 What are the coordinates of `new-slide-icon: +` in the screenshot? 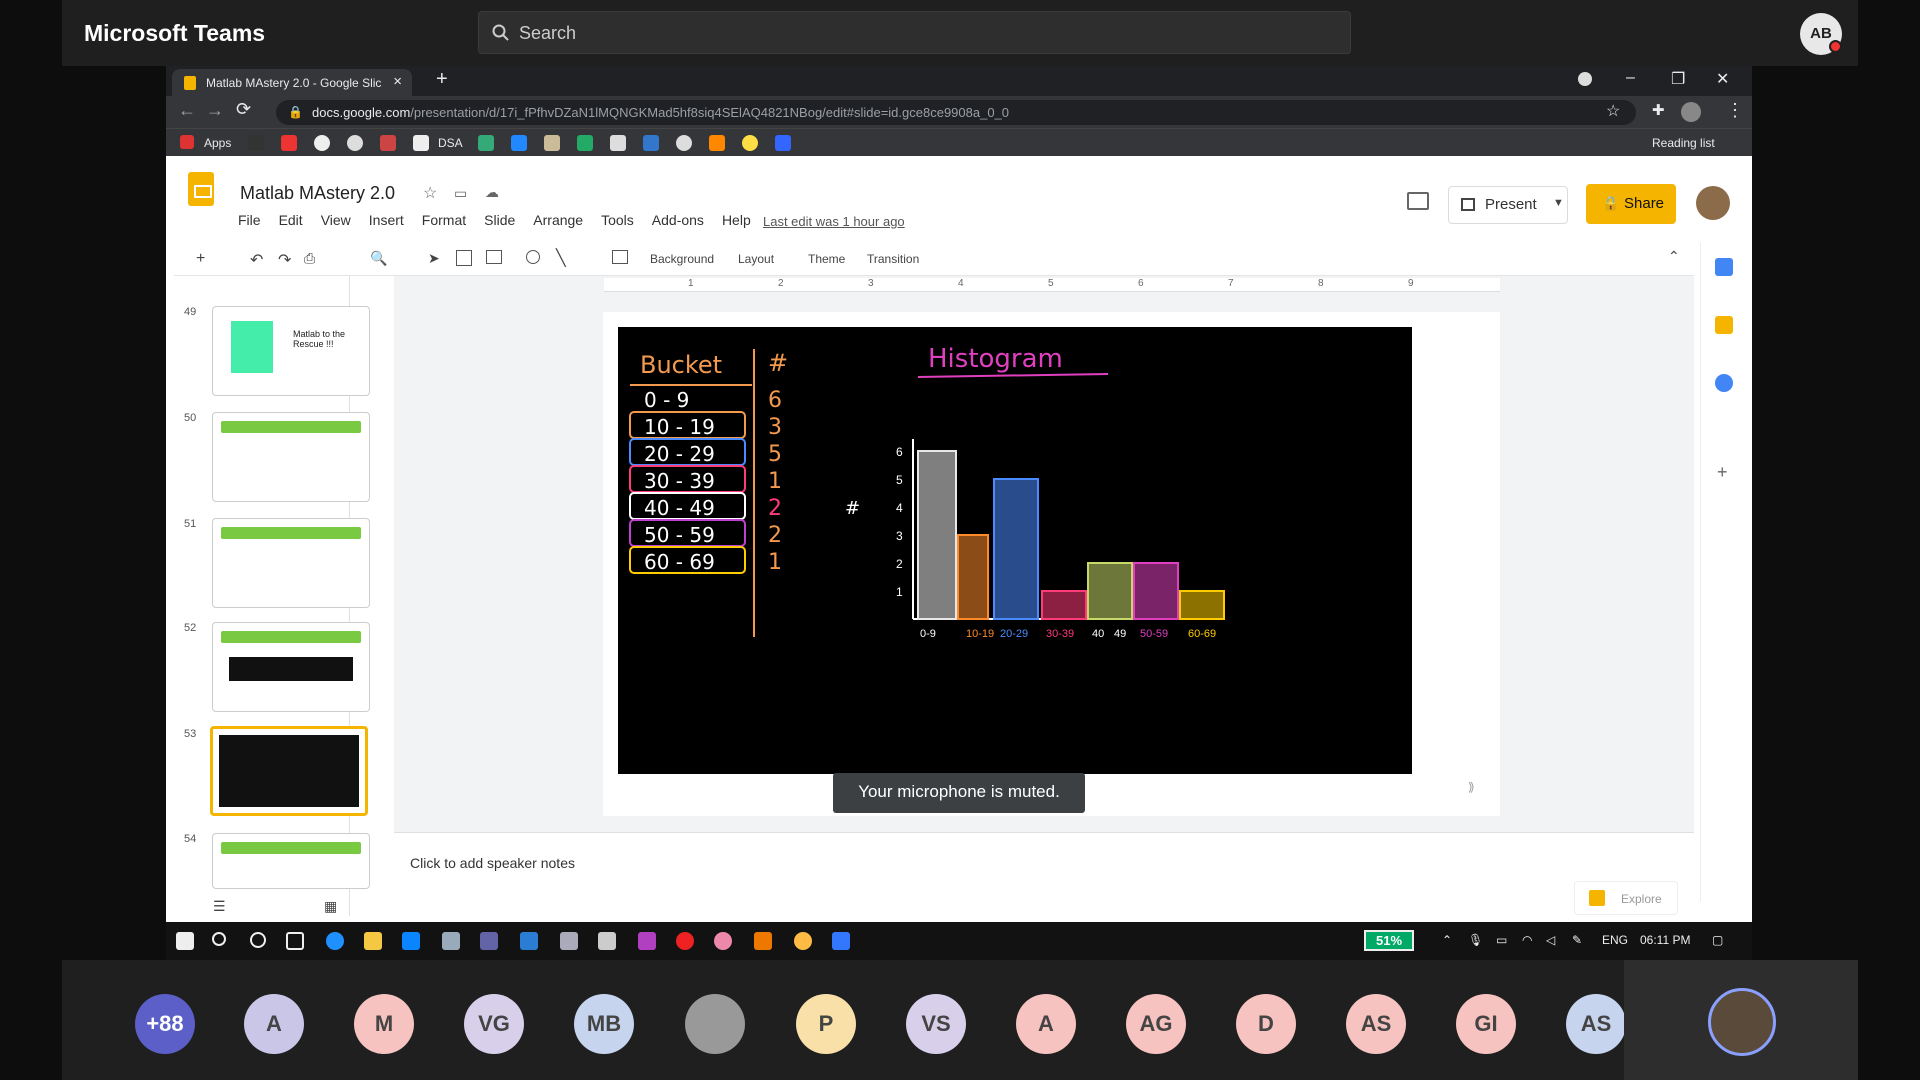 It's located at (200, 259).